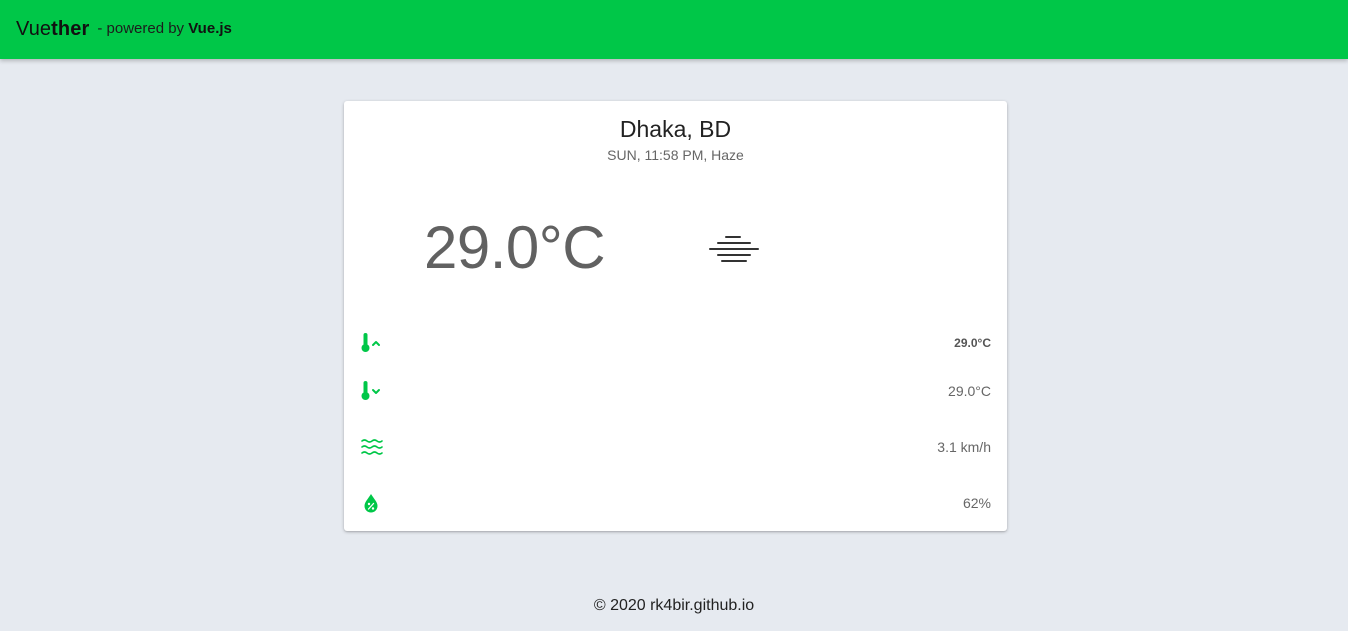  I want to click on max-temp-value: 29.0°C, so click(972, 343).